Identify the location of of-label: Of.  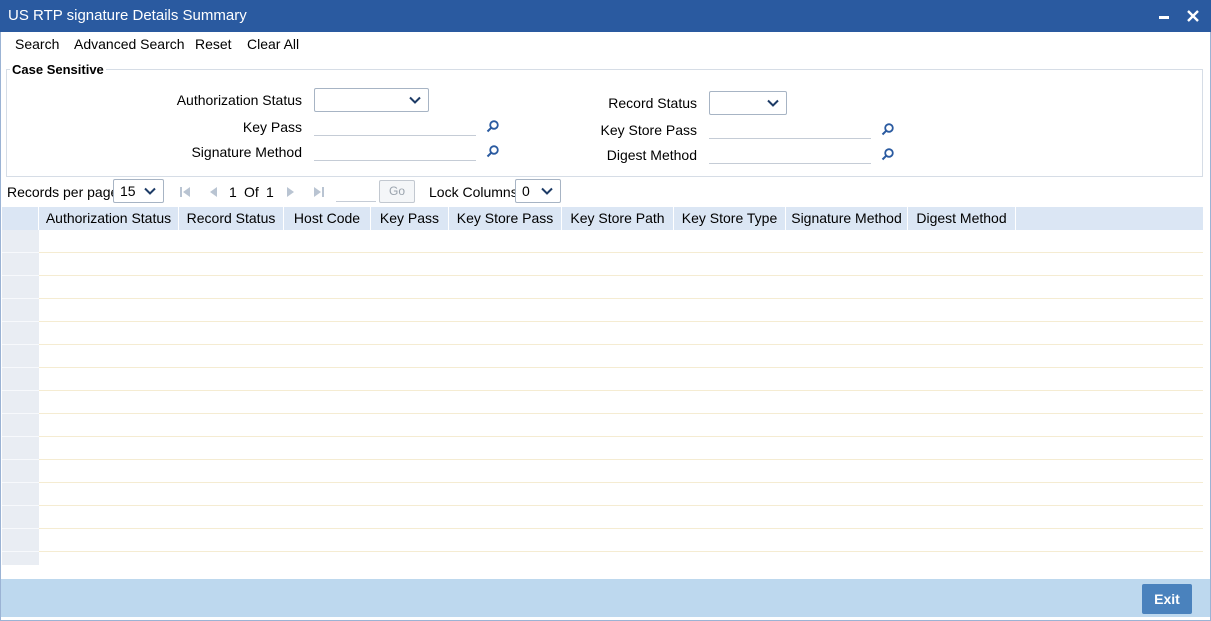
(251, 192).